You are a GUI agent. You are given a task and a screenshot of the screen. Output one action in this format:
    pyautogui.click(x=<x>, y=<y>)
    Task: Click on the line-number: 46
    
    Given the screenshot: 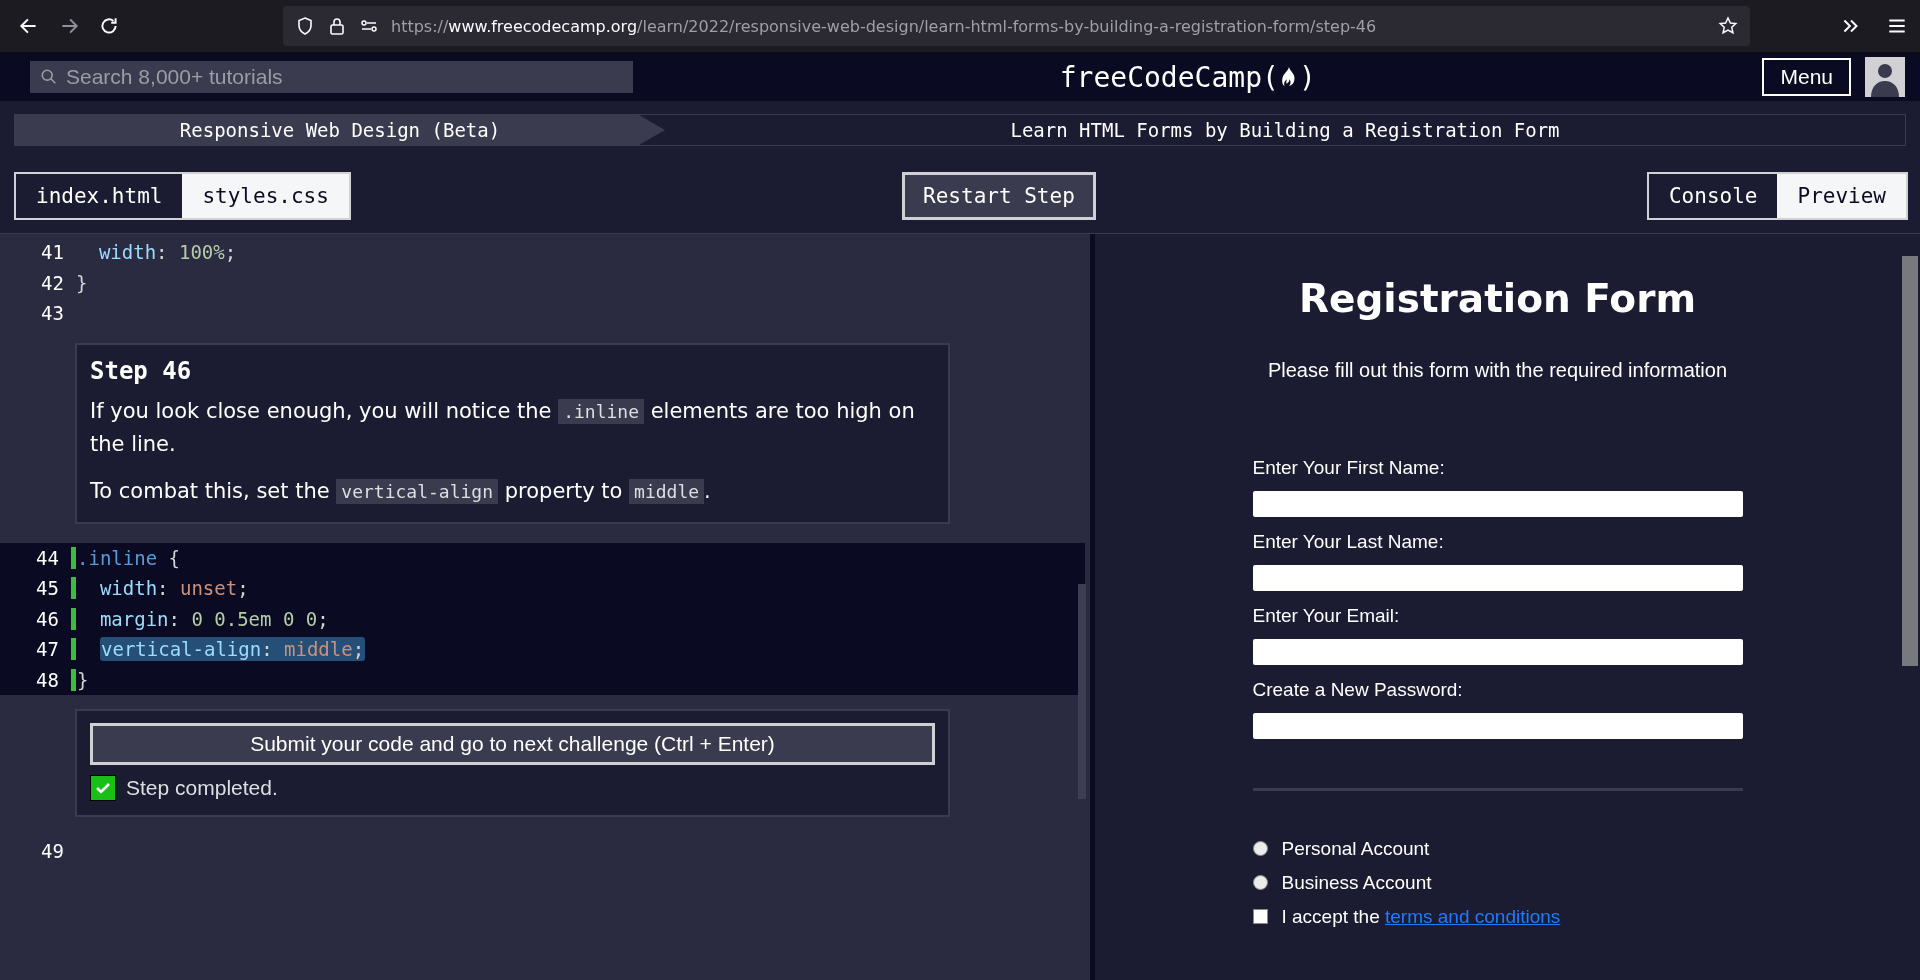 What is the action you would take?
    pyautogui.click(x=38, y=618)
    